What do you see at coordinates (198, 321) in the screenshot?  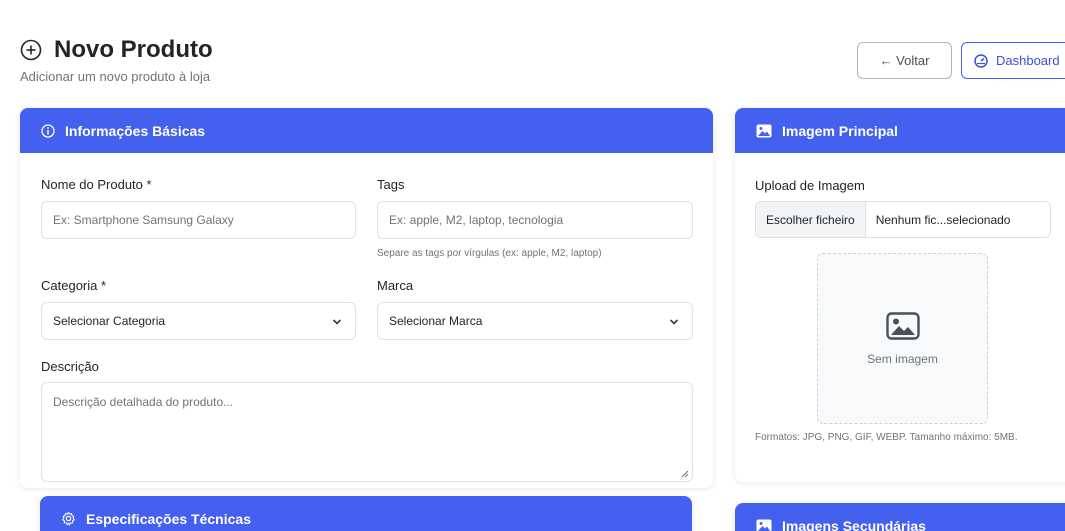 I see `category-select: Selecionar Categoria` at bounding box center [198, 321].